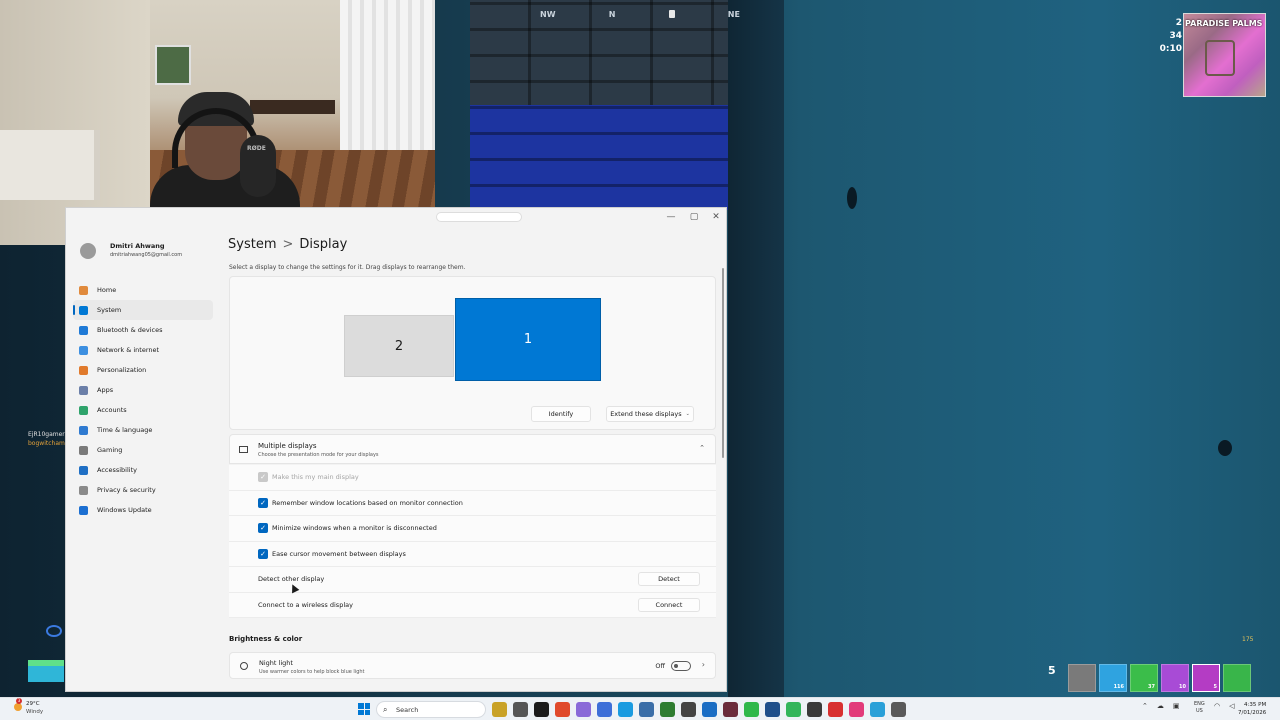 This screenshot has width=1280, height=720. What do you see at coordinates (33, 704) in the screenshot?
I see `weather-temp: 29°C` at bounding box center [33, 704].